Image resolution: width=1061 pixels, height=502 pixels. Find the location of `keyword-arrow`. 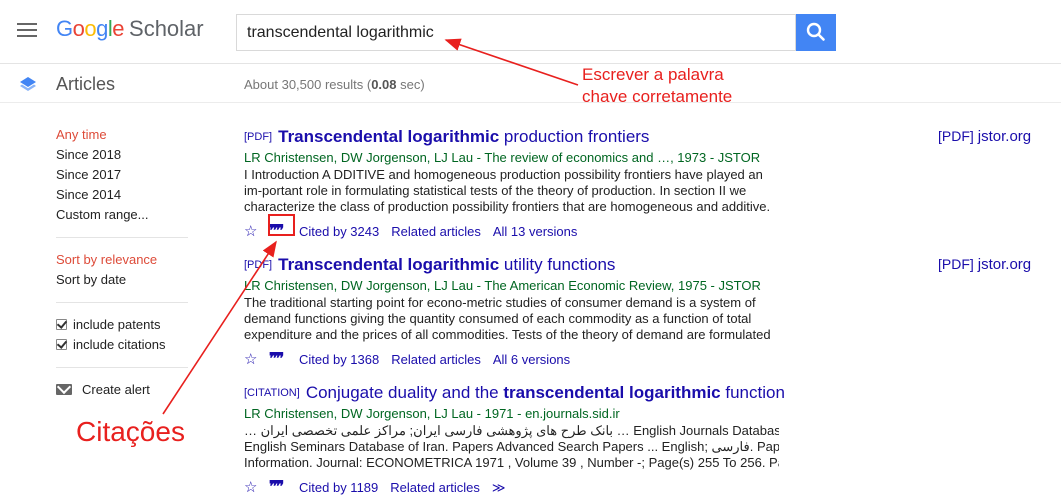

keyword-arrow is located at coordinates (511, 62).